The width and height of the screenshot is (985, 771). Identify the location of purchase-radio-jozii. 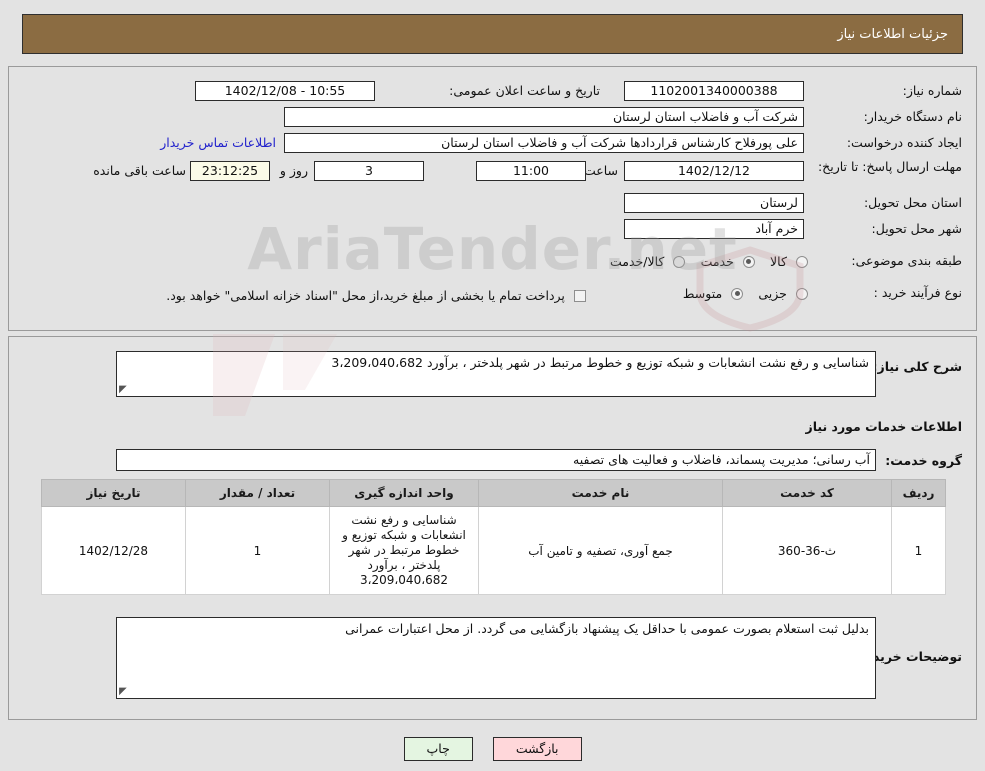
(802, 293).